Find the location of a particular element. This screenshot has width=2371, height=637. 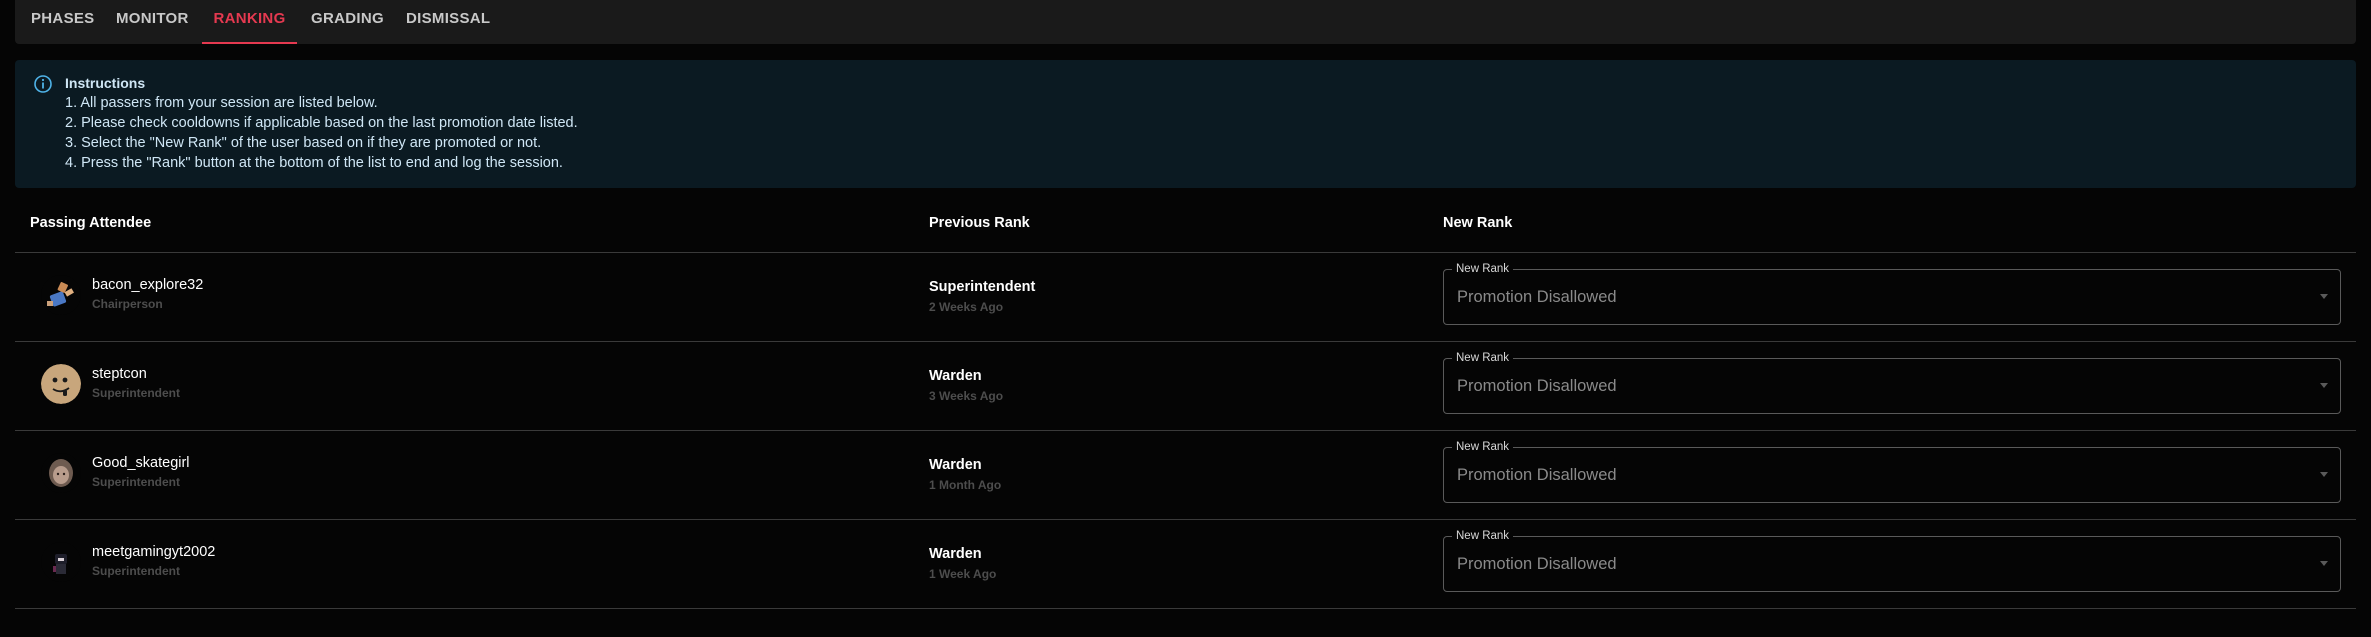

tab-bar: PHASES MONITOR RANKING GRADING DISMISSAL is located at coordinates (1185, 22).